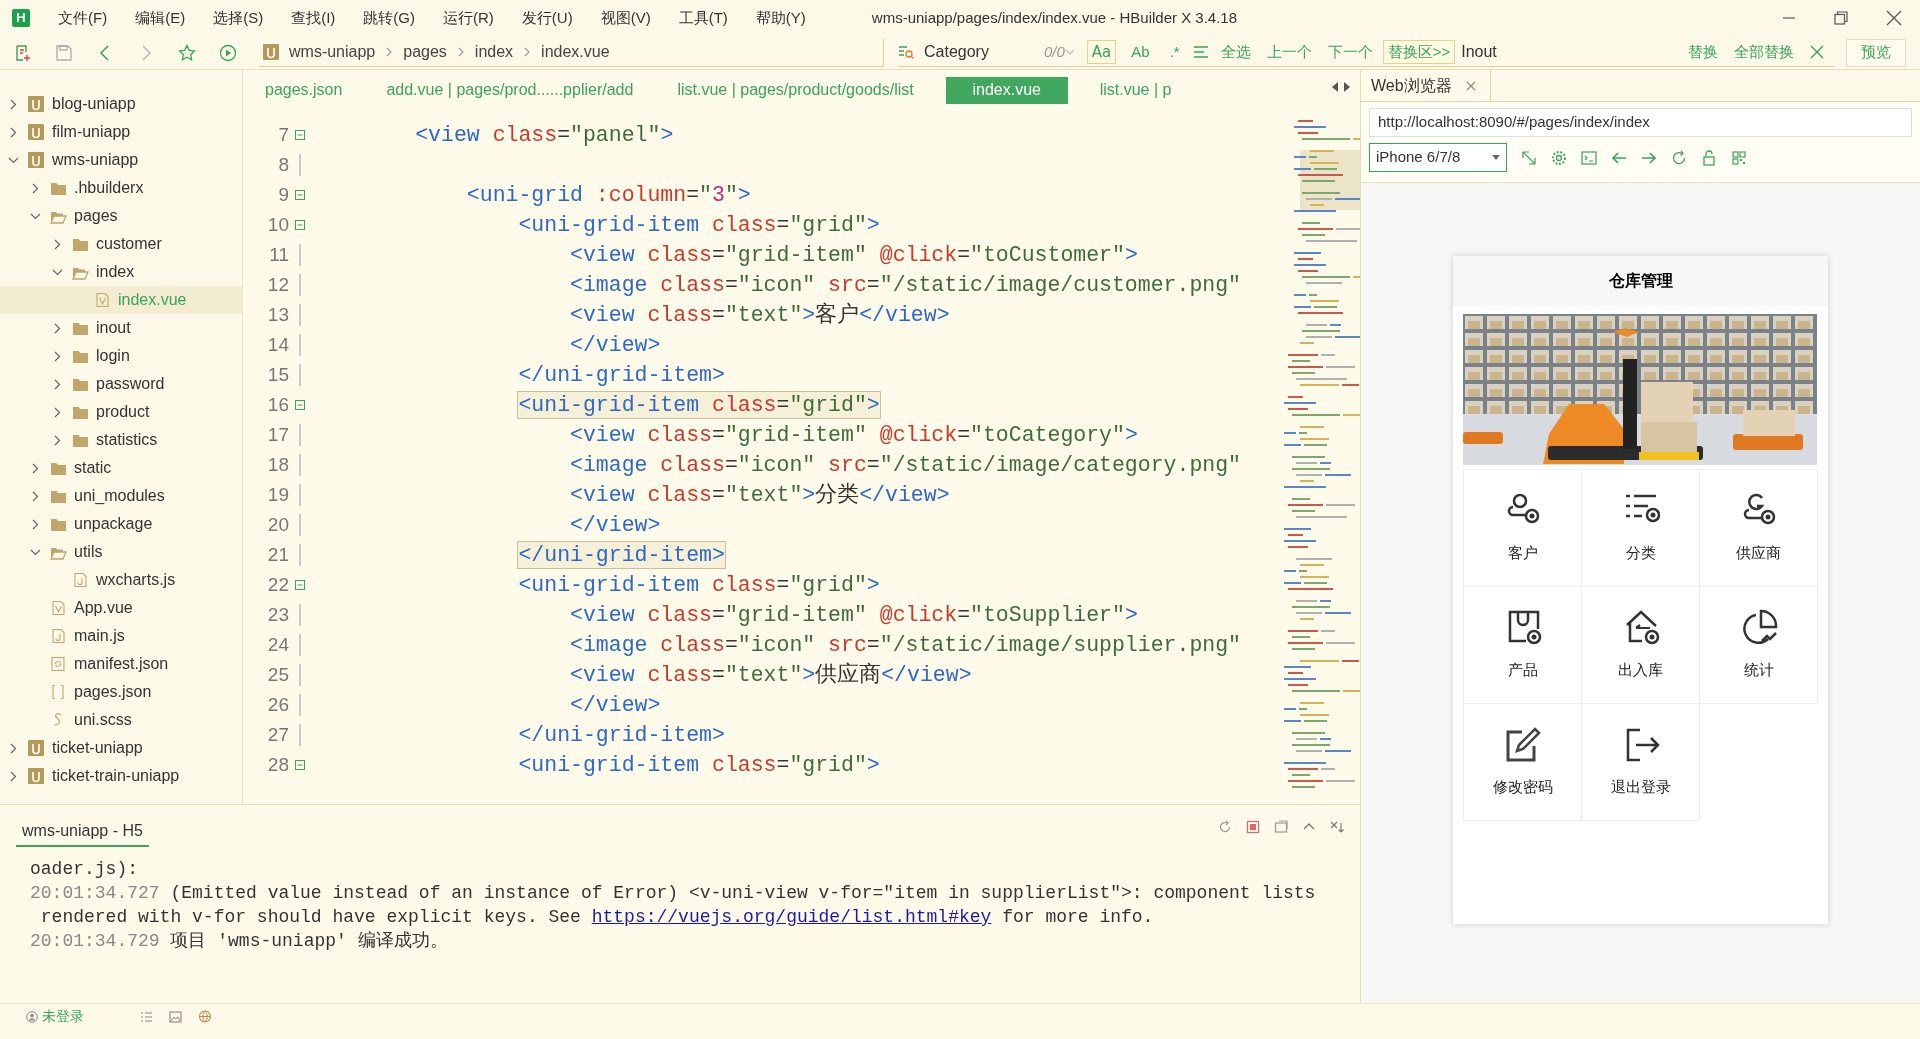 The image size is (1920, 1039). I want to click on list-icon, so click(146, 1016).